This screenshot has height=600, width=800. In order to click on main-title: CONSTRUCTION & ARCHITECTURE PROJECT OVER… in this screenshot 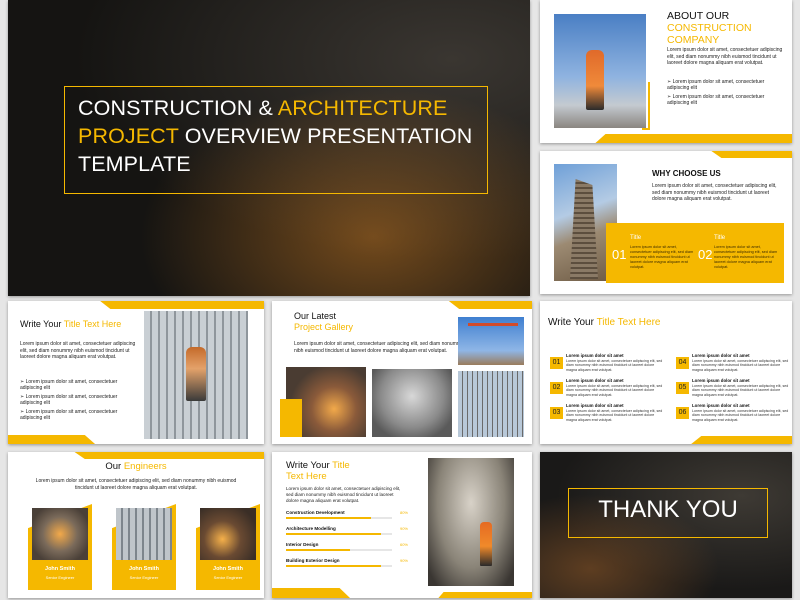, I will do `click(275, 136)`.